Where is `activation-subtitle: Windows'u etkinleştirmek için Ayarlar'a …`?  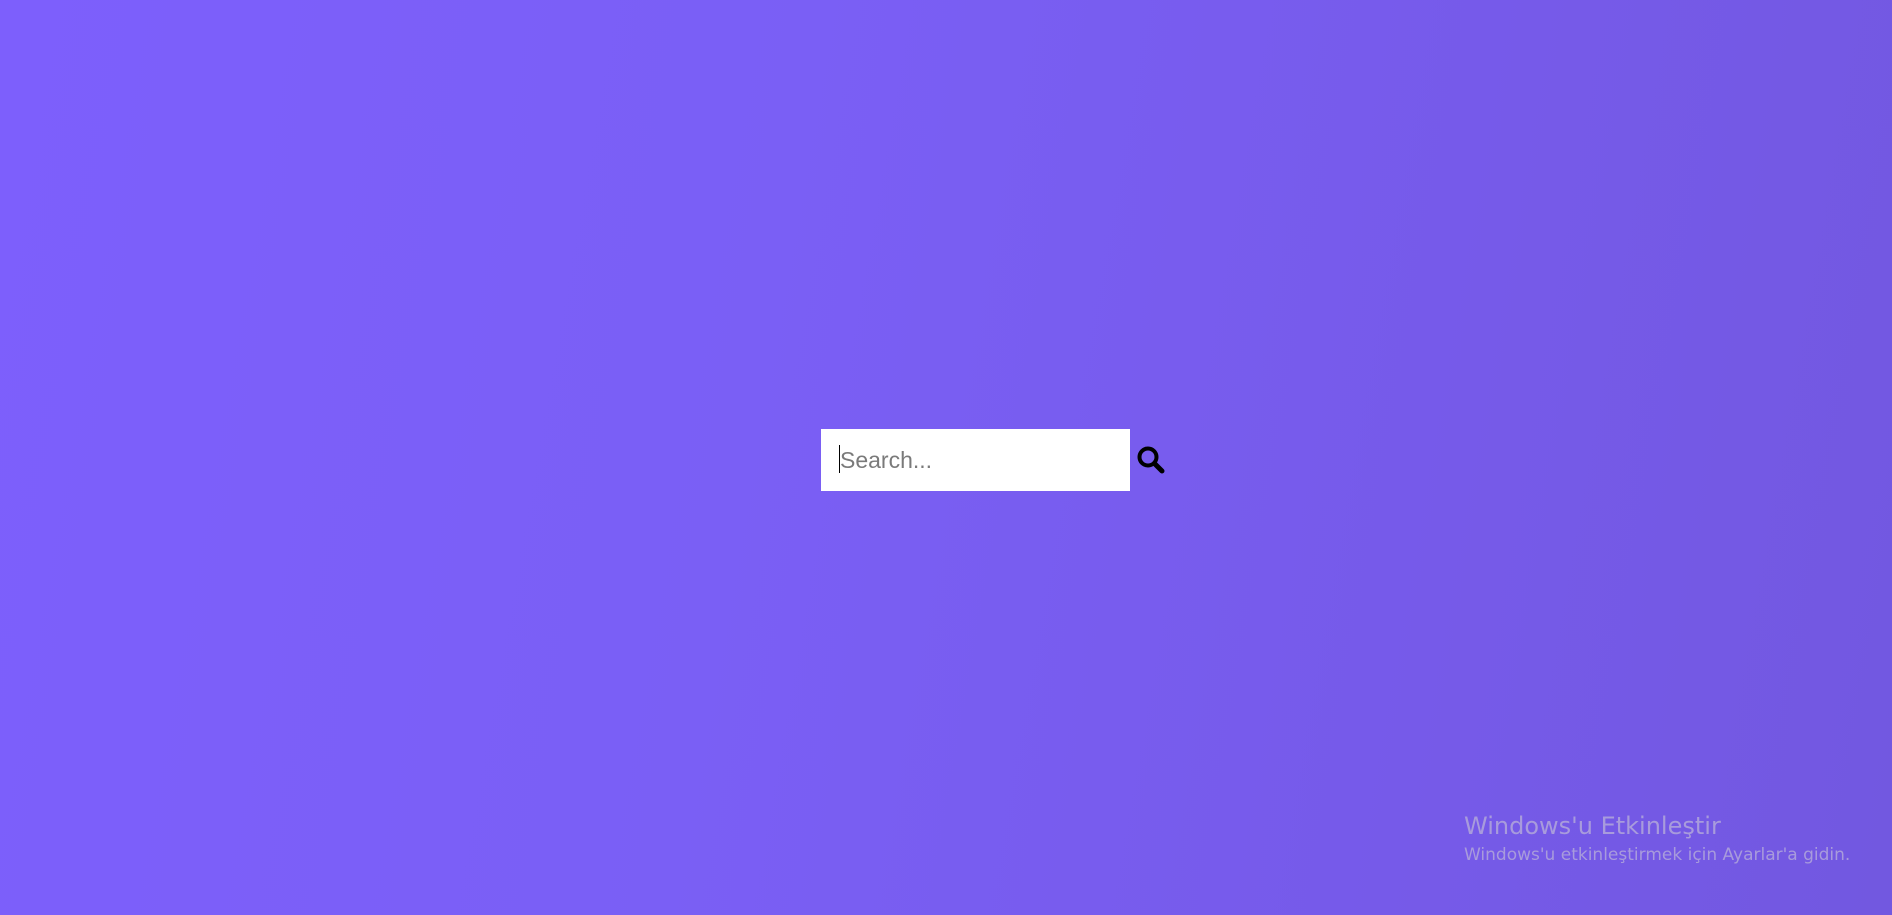 activation-subtitle: Windows'u etkinleştirmek için Ayarlar'a … is located at coordinates (1657, 855).